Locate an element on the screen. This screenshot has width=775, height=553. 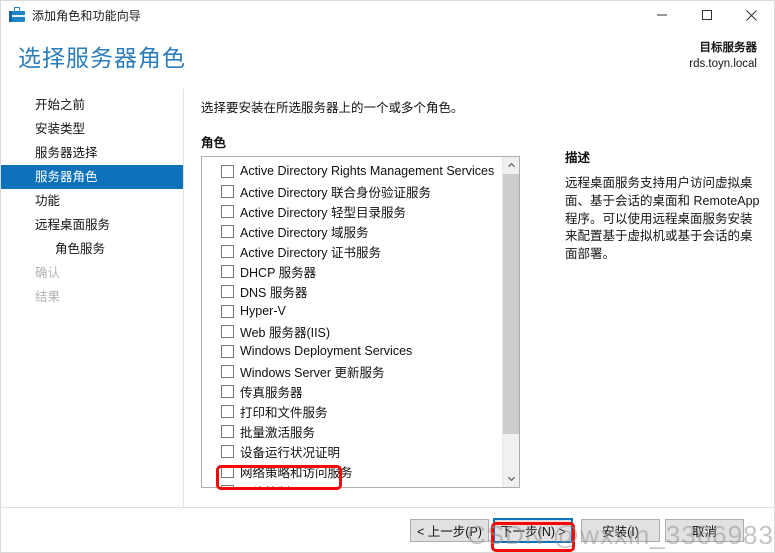
role-row: Web 服务器(IIS) is located at coordinates (352, 331).